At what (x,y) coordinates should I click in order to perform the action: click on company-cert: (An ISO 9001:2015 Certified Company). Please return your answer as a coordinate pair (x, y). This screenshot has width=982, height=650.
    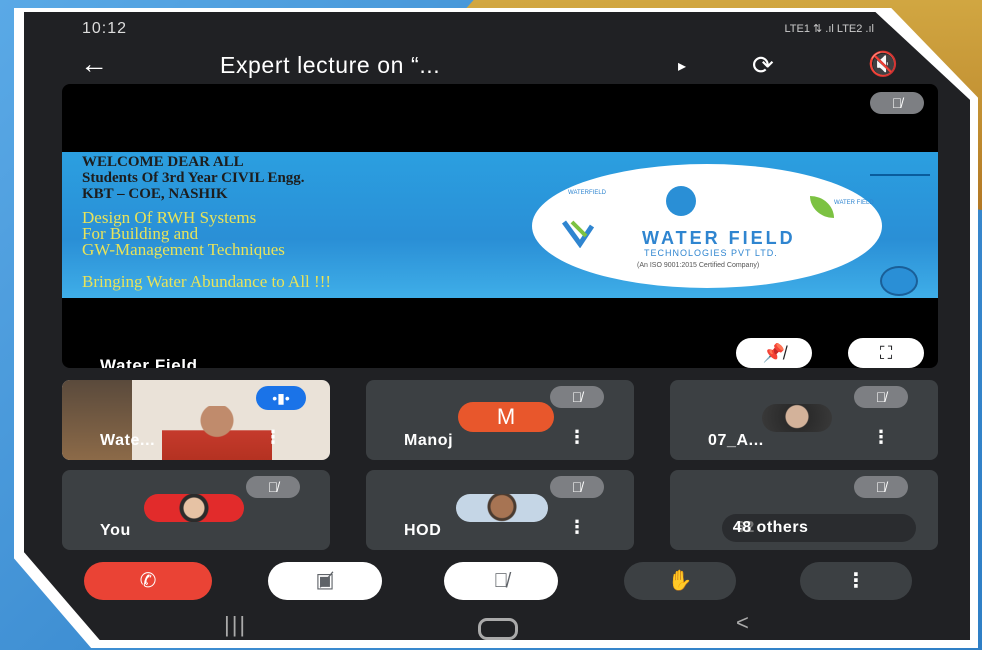
    Looking at the image, I should click on (698, 265).